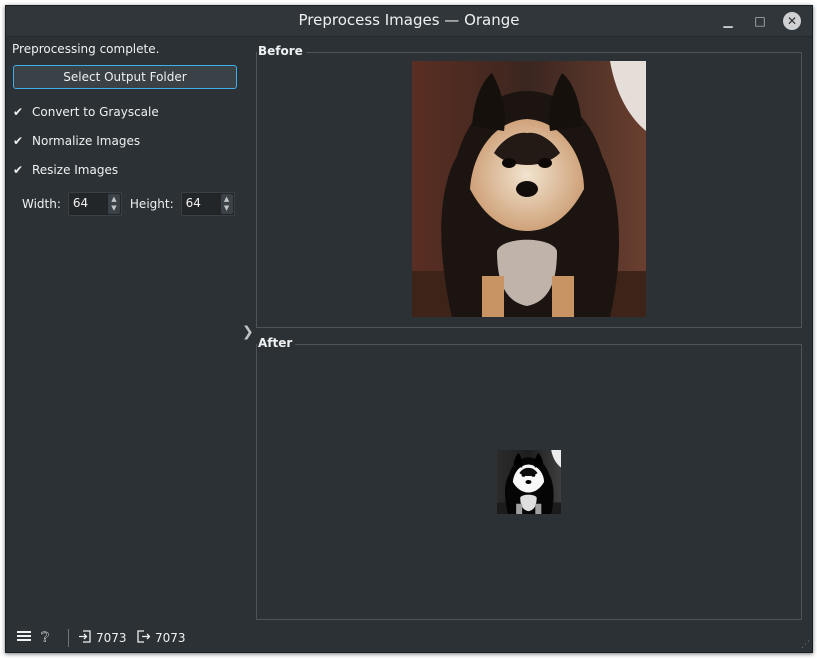 The width and height of the screenshot is (817, 659). Describe the element at coordinates (276, 343) in the screenshot. I see `after-label: After` at that location.